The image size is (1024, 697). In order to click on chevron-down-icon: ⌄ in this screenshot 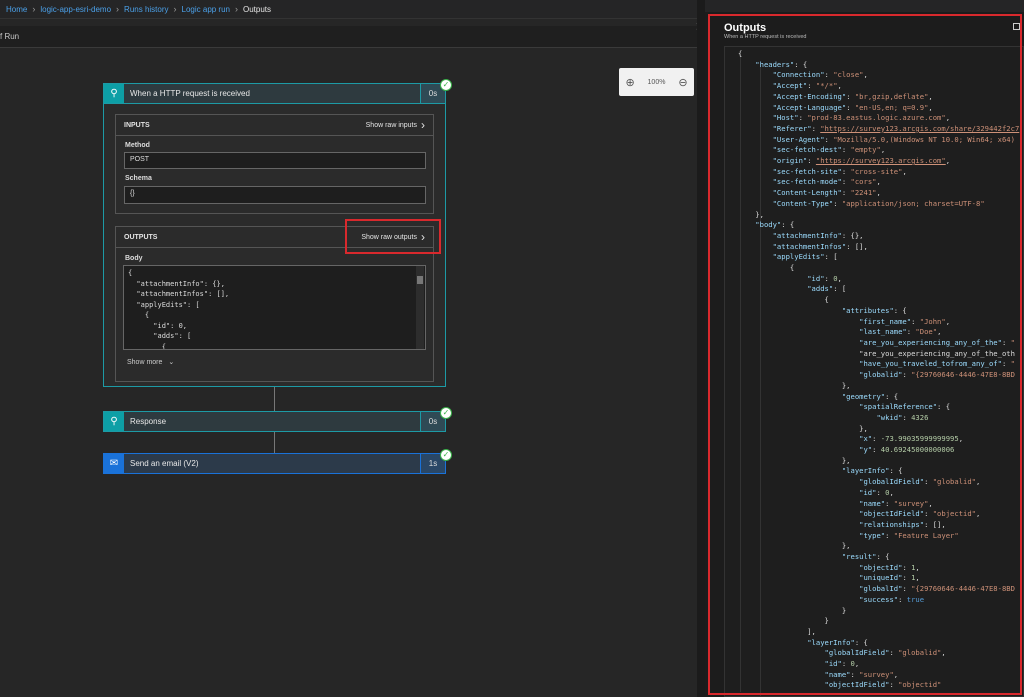, I will do `click(171, 362)`.